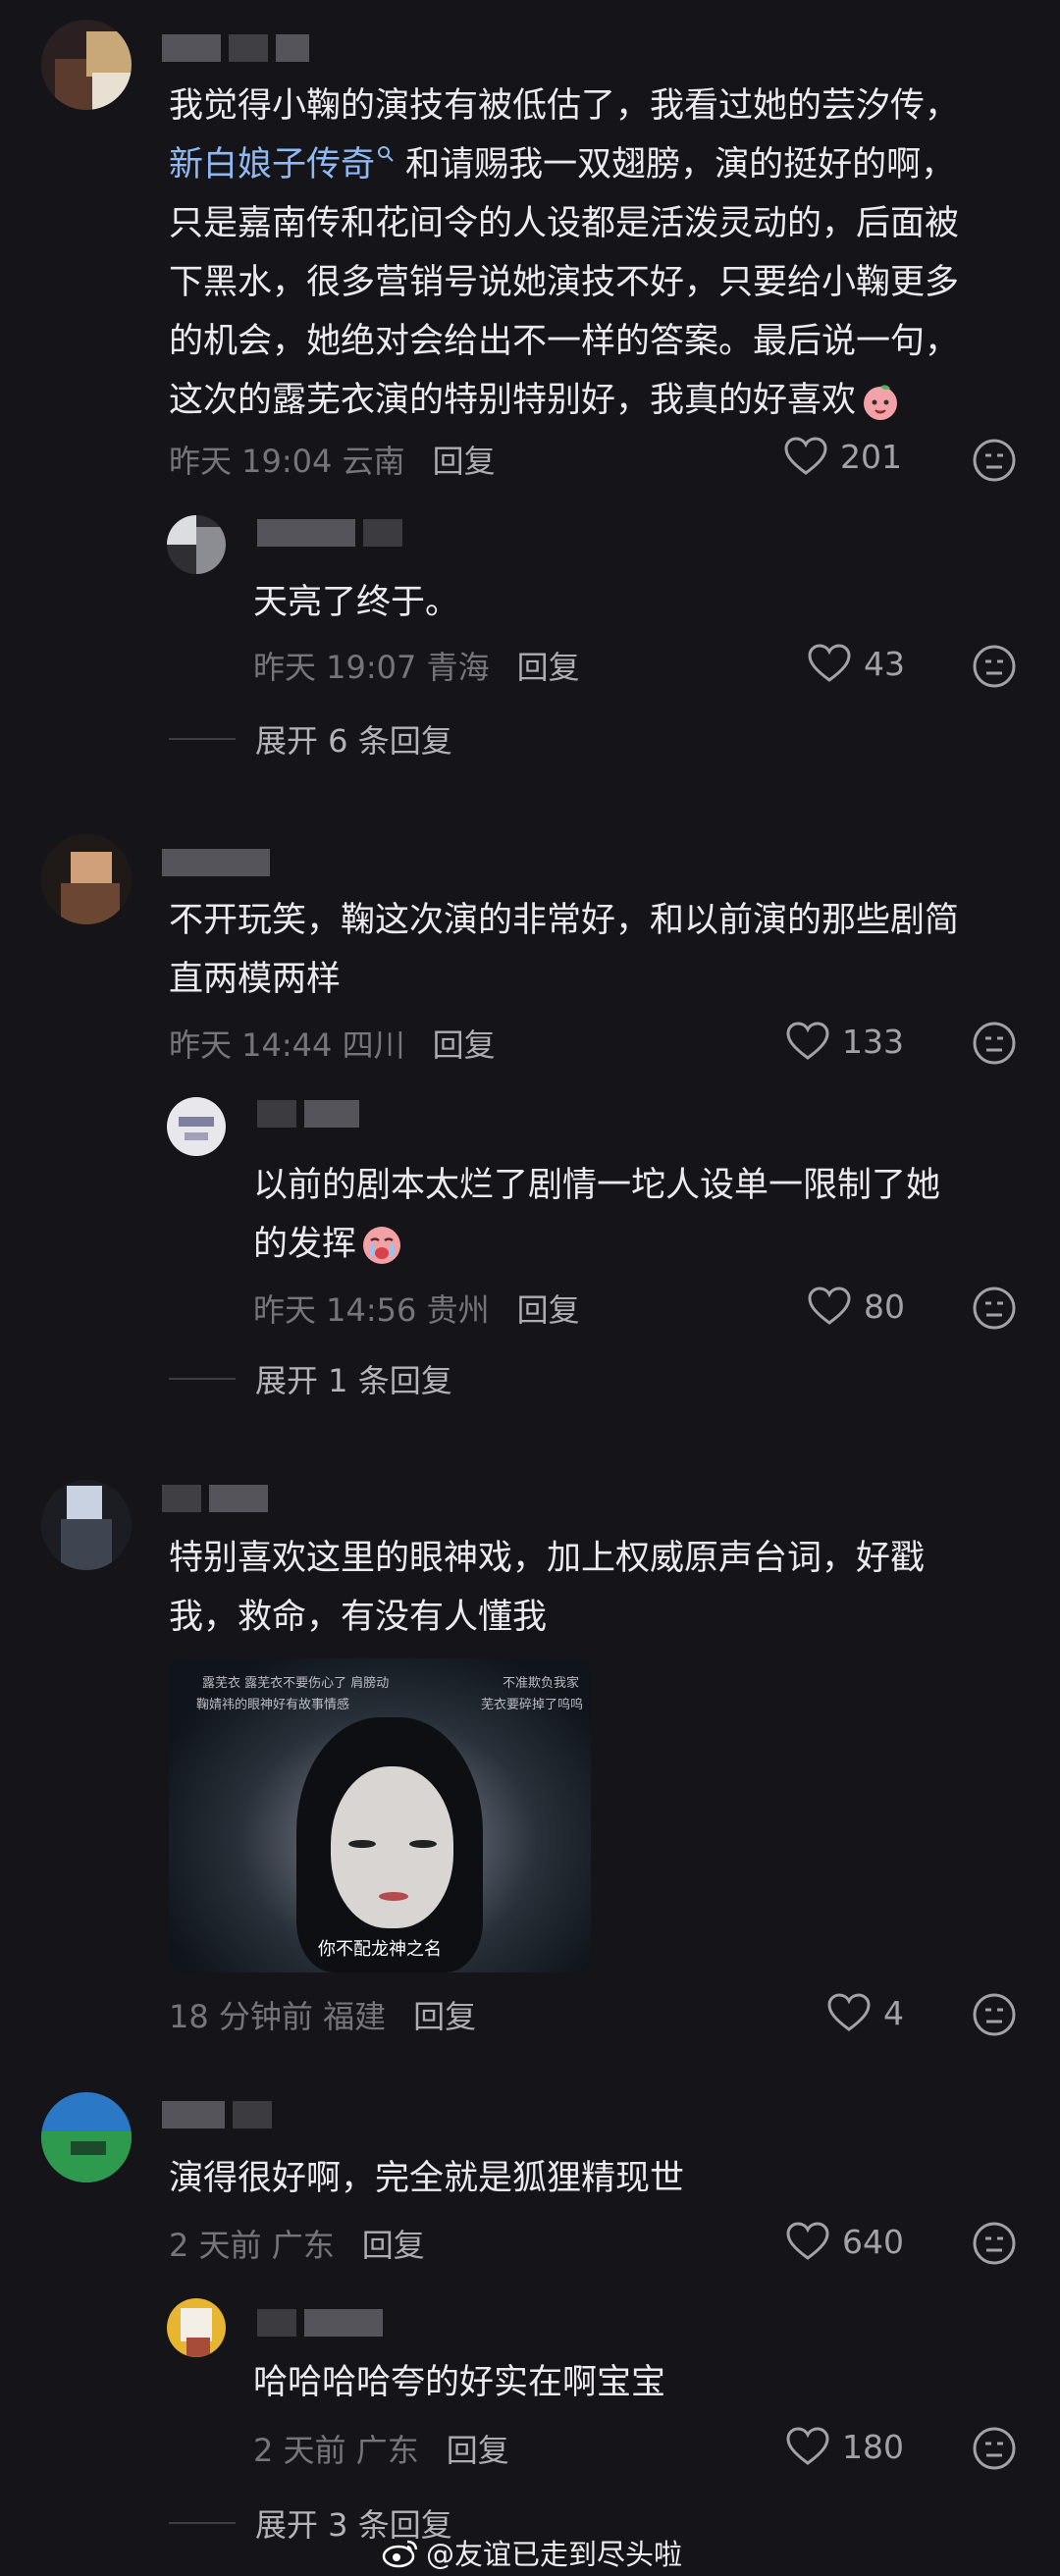  I want to click on peach-emoji-icon, so click(881, 402).